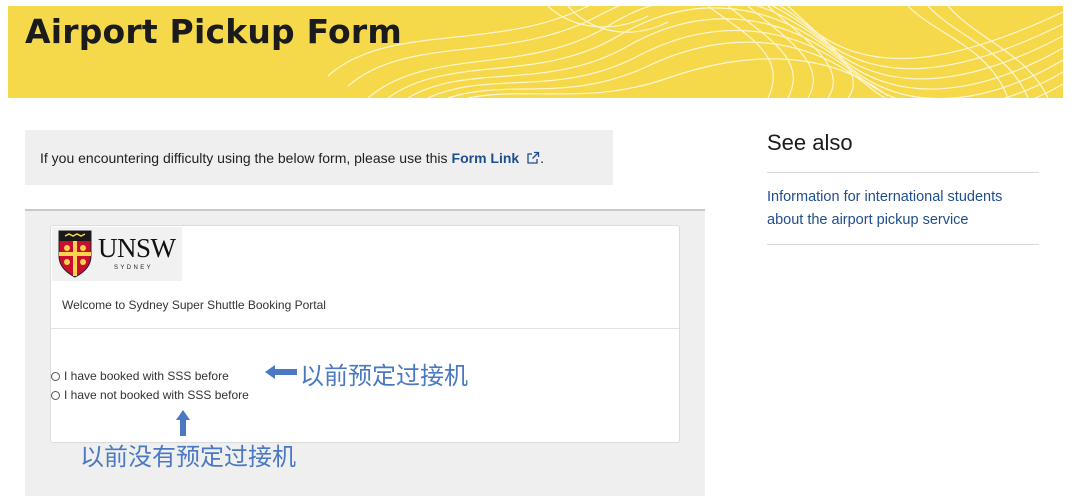 This screenshot has width=1080, height=496. Describe the element at coordinates (281, 372) in the screenshot. I see `arrow-left-icon` at that location.